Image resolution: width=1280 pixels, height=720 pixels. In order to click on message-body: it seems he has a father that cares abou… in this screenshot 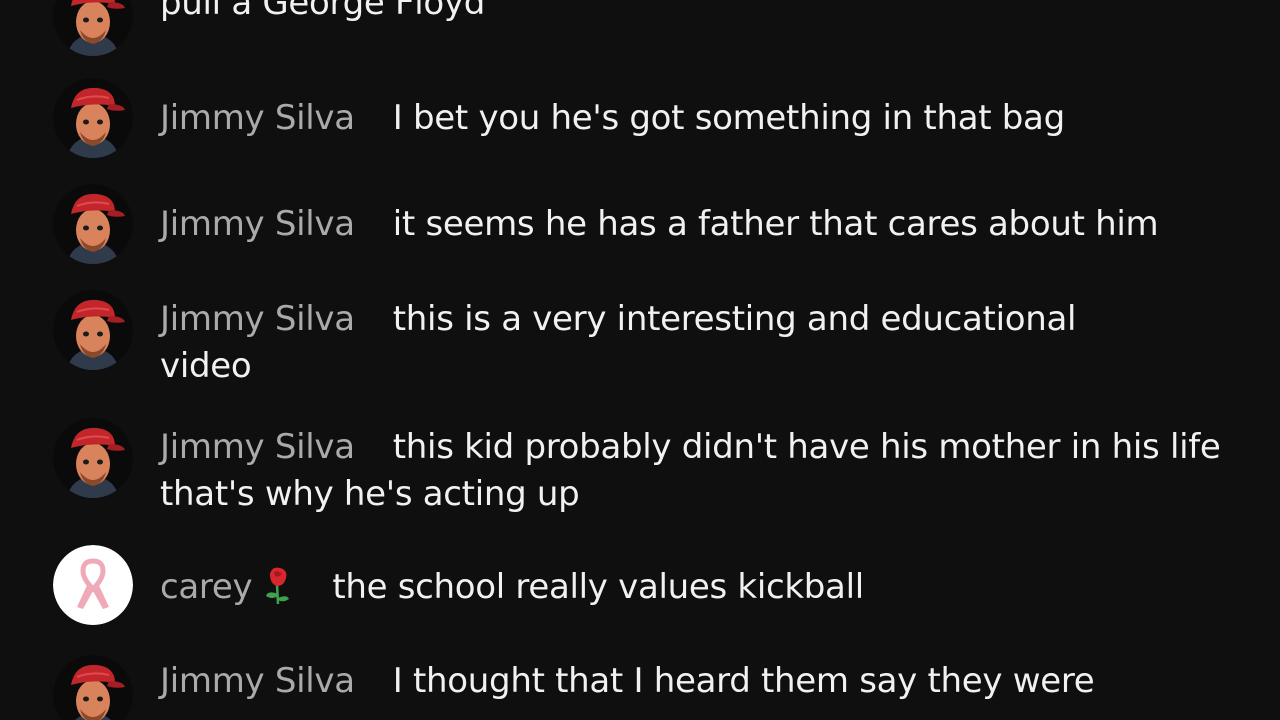, I will do `click(775, 224)`.